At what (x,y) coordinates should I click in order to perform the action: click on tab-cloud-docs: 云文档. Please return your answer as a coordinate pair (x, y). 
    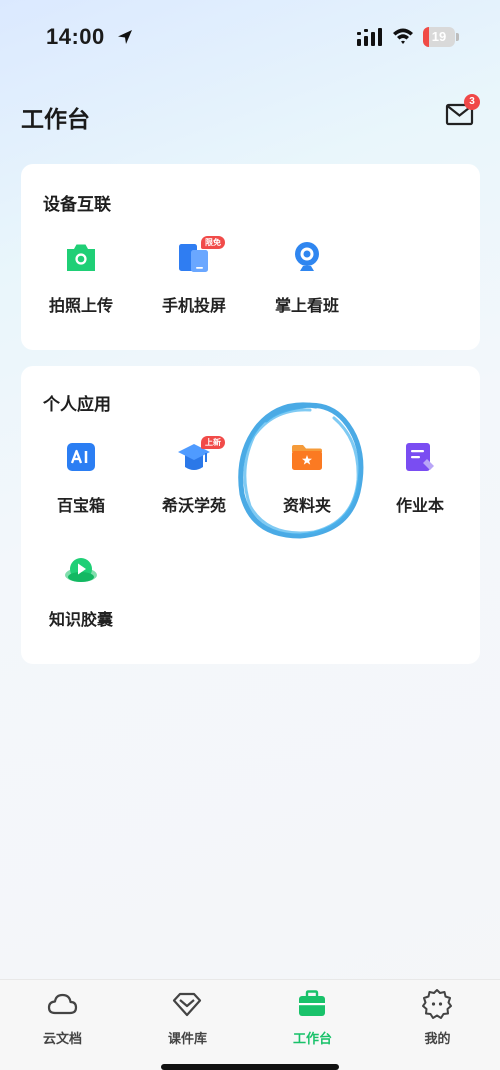
    Looking at the image, I should click on (62, 1018).